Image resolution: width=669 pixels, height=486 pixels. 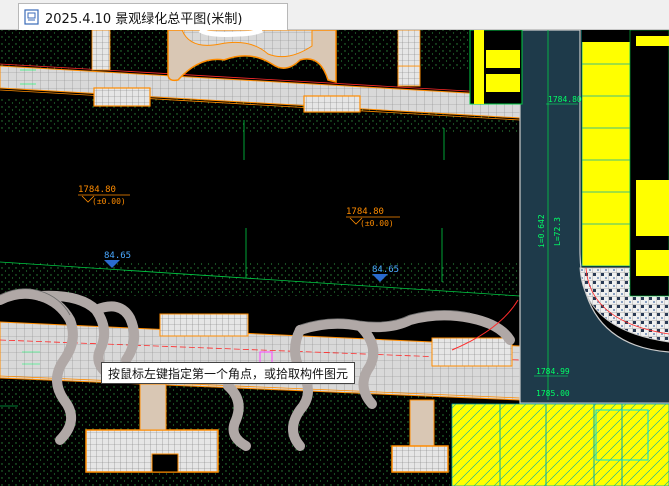 What do you see at coordinates (228, 373) in the screenshot?
I see `command-prompt-tooltip: 按鼠标左键指定第一个角点，或拾取构件图元` at bounding box center [228, 373].